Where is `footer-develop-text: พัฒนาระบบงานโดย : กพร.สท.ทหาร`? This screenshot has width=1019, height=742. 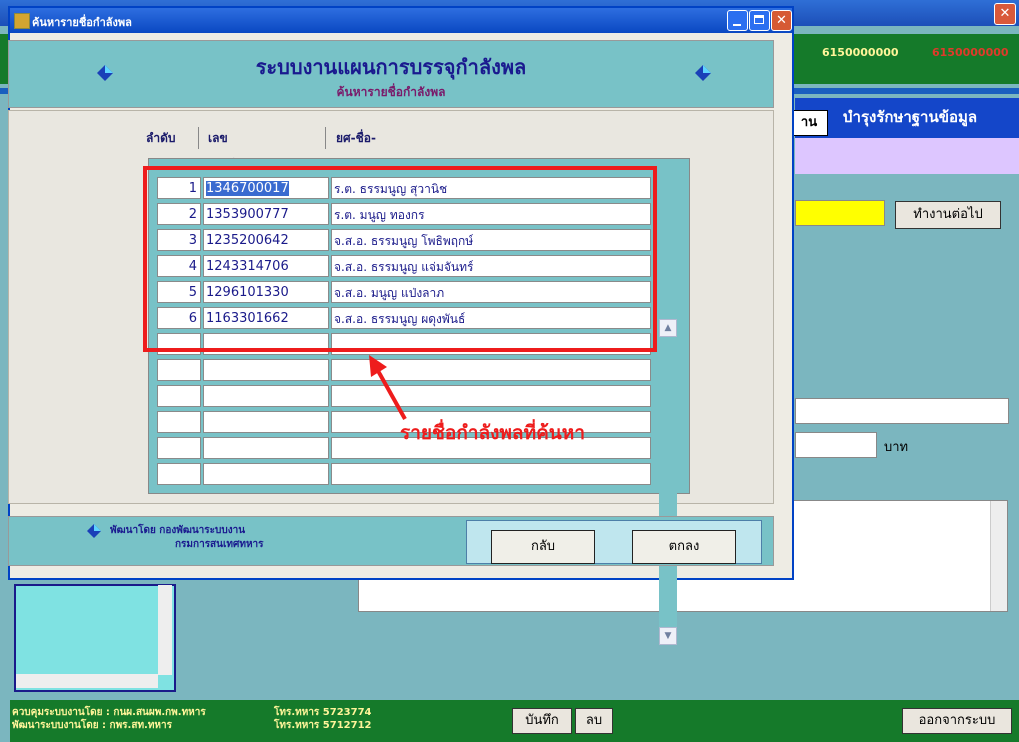 footer-develop-text: พัฒนาระบบงานโดย : กพร.สท.ทหาร is located at coordinates (92, 725).